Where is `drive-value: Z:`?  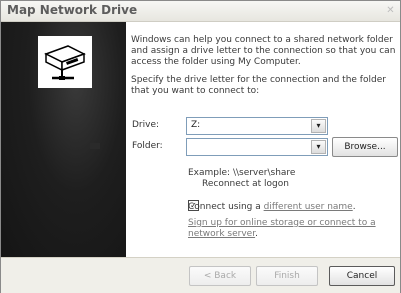
drive-value: Z: is located at coordinates (196, 125).